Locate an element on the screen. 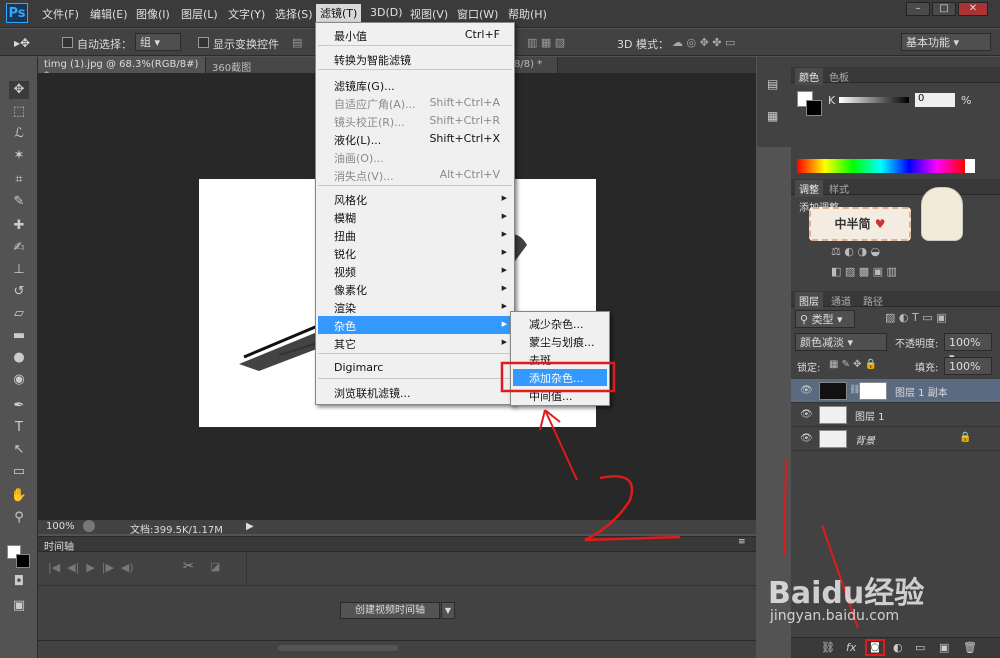 This screenshot has width=1000, height=658. baidu-watermark: Baidu经验 is located at coordinates (846, 593).